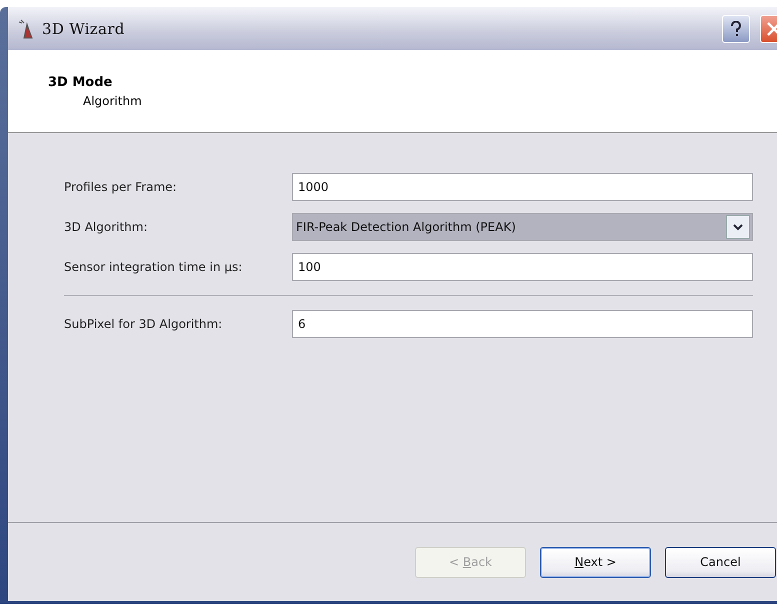  I want to click on field-label: 3D Algorithm:, so click(106, 227).